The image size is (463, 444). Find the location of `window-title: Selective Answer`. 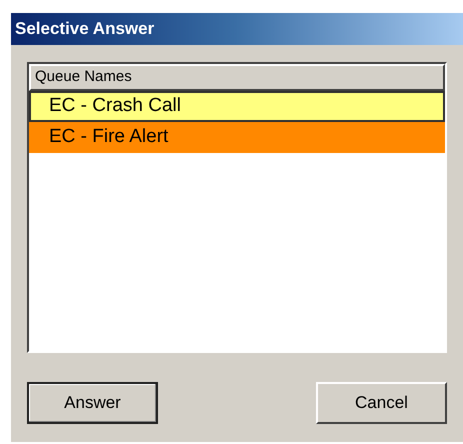

window-title: Selective Answer is located at coordinates (84, 29).